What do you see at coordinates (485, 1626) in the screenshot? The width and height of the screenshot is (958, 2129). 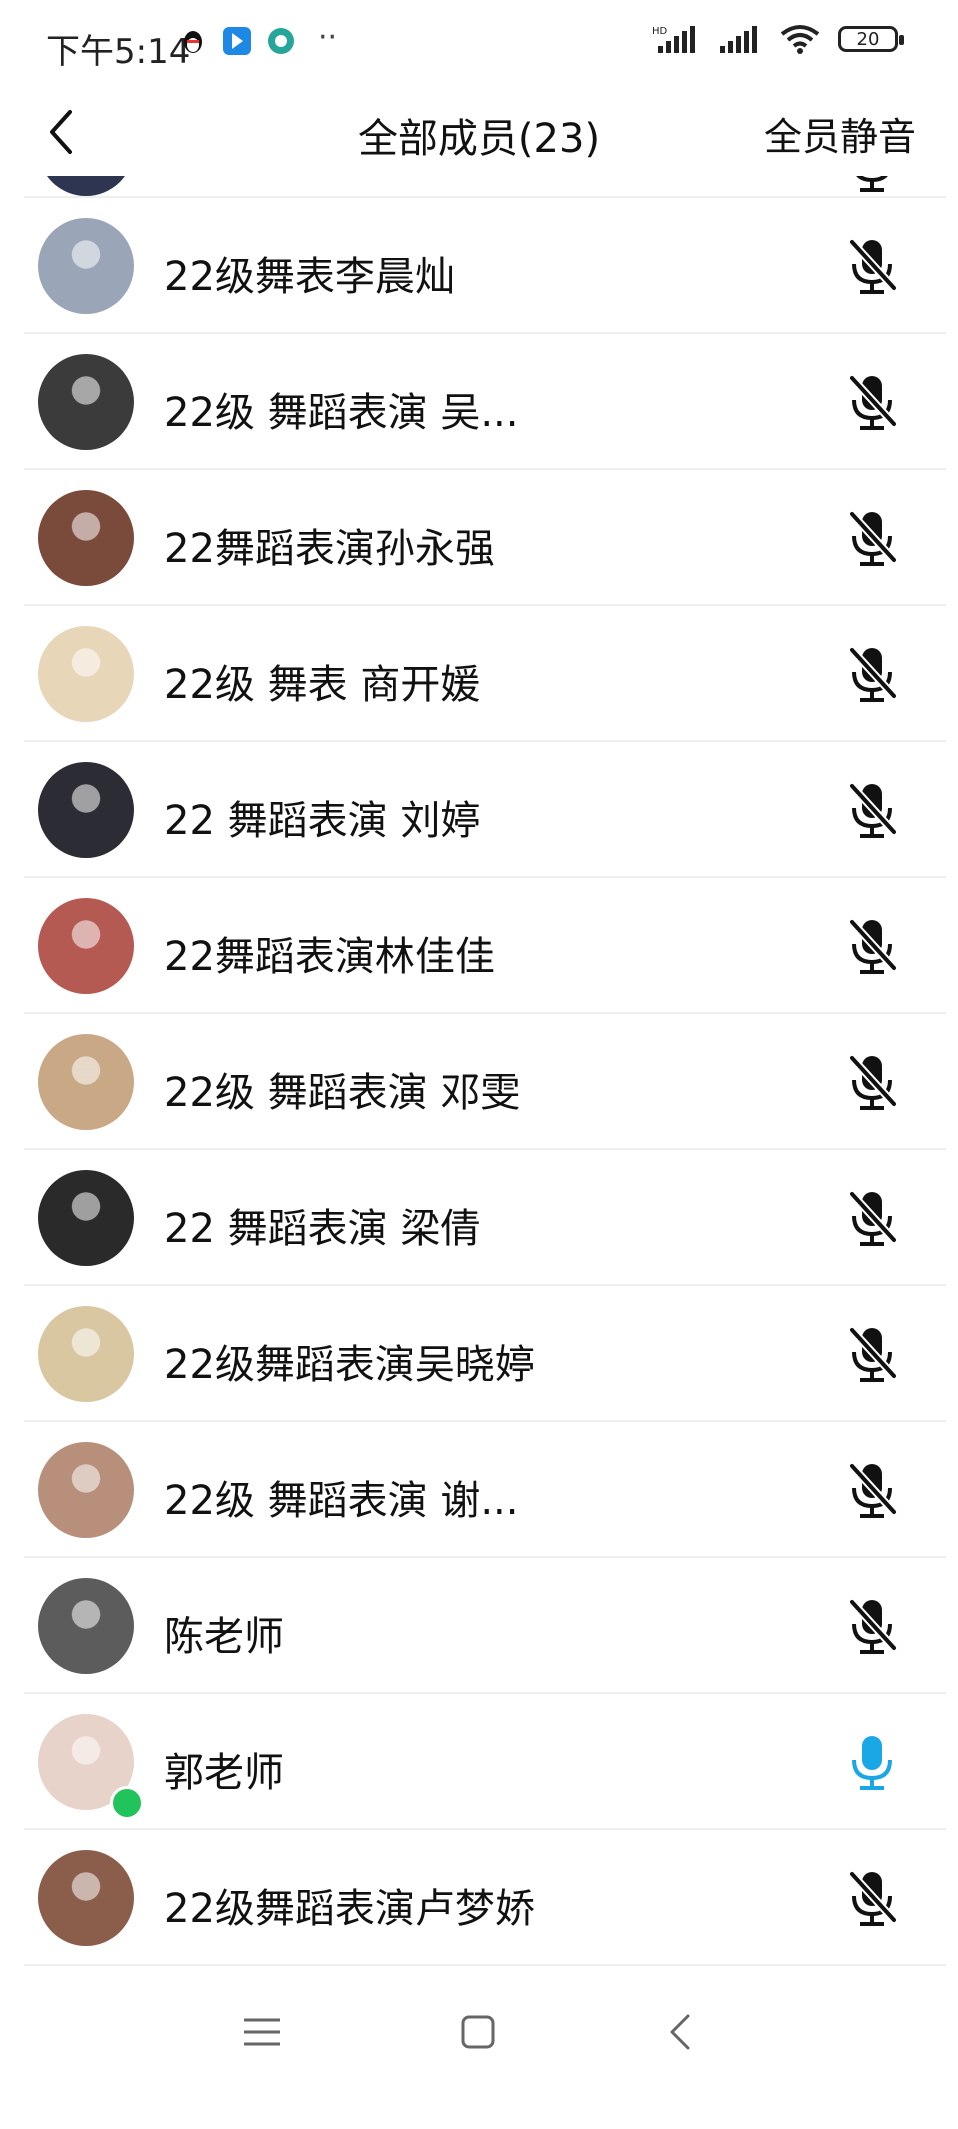 I see `member-row: 陈老师` at bounding box center [485, 1626].